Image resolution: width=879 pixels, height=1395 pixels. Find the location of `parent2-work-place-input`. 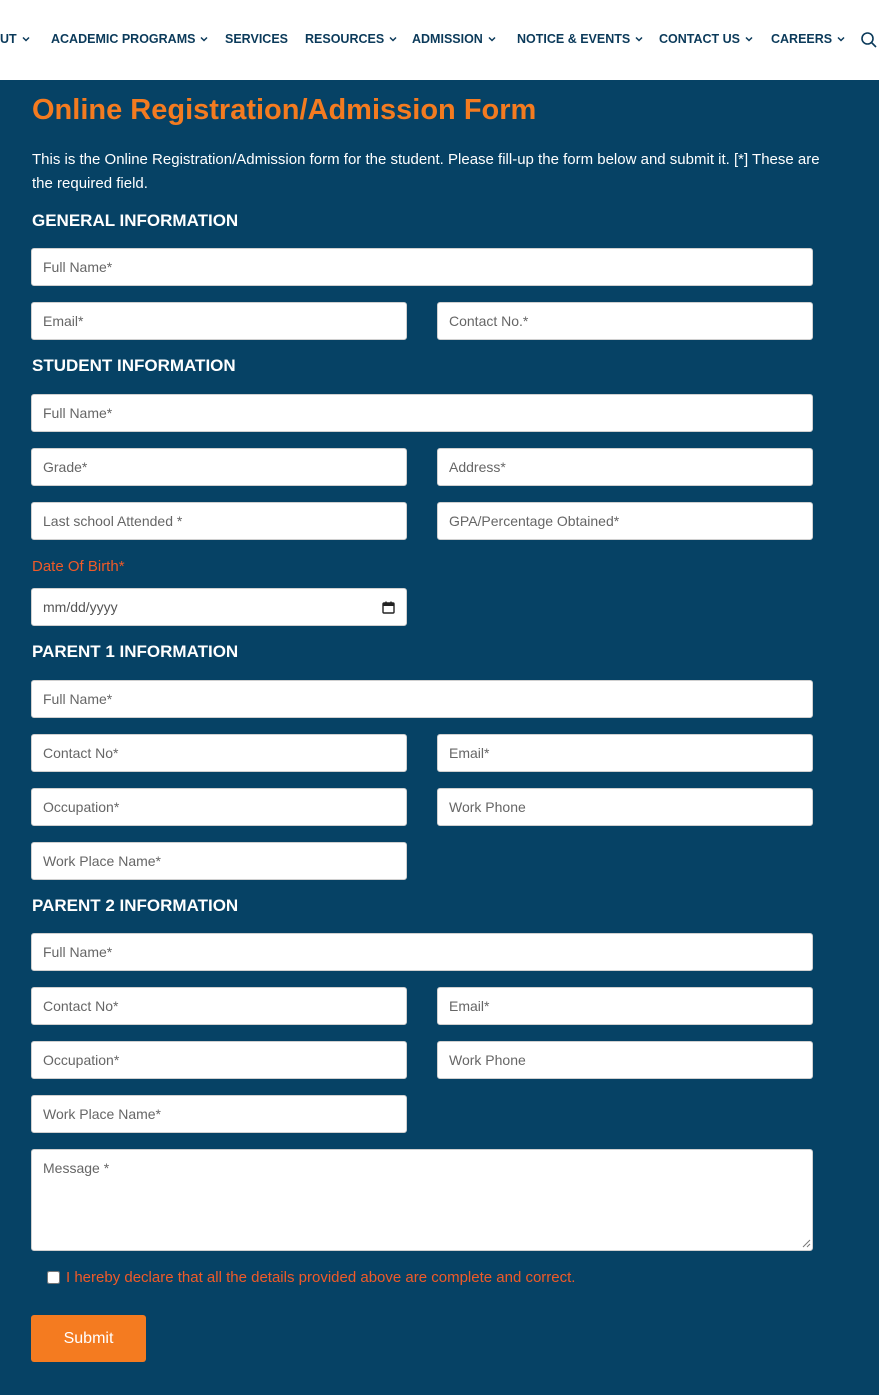

parent2-work-place-input is located at coordinates (219, 1114).